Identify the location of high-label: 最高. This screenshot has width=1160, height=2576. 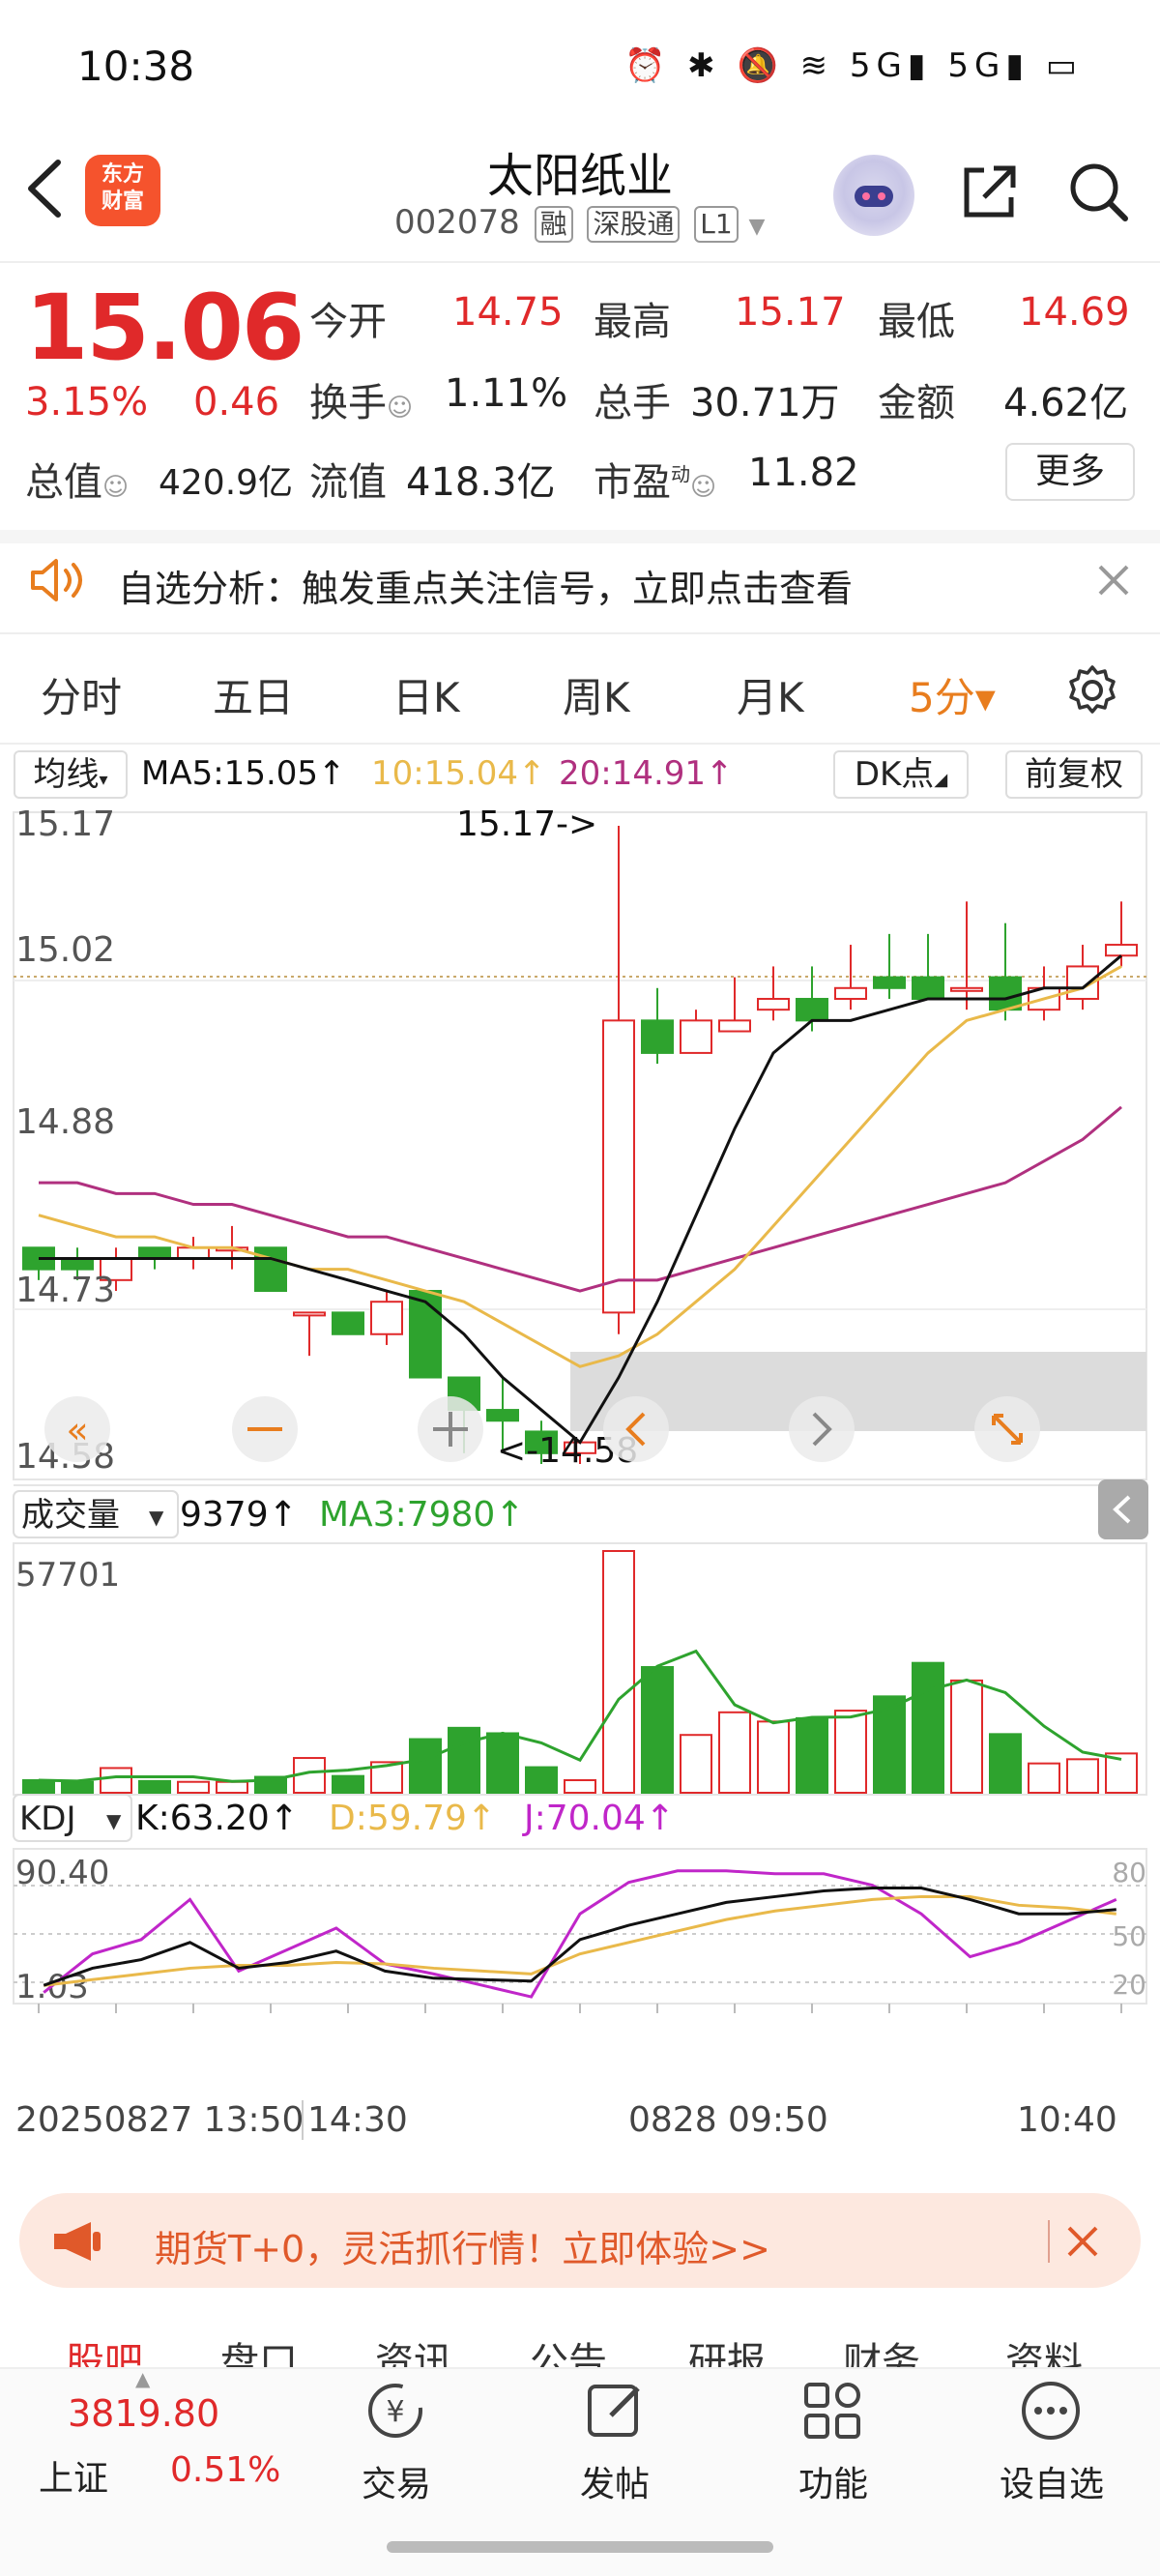
(633, 322).